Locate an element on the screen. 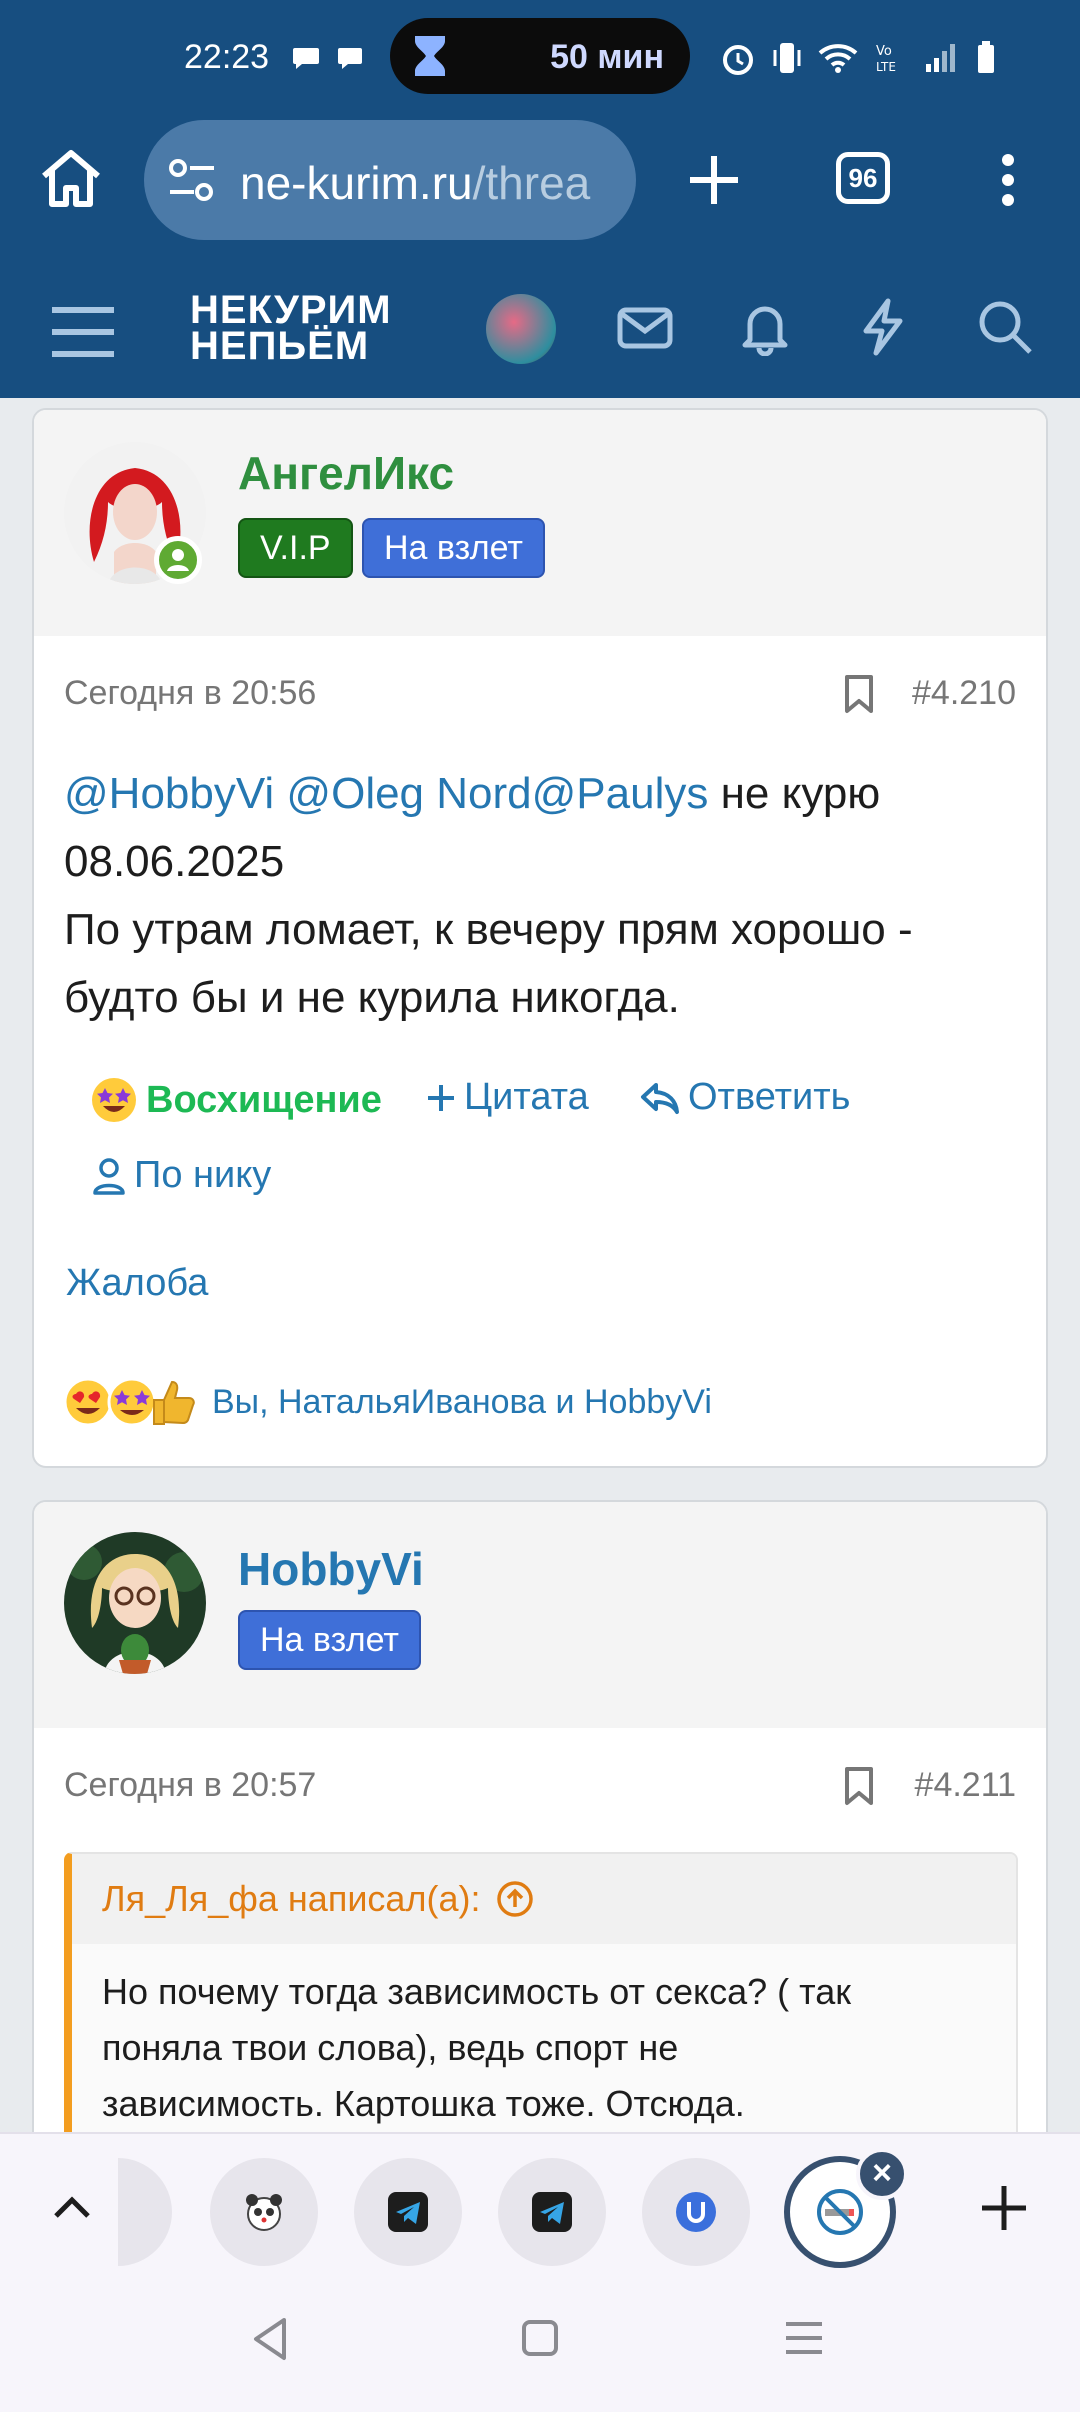 This screenshot has width=1080, height=2412. url-bar: ne-kurim.ru/threa is located at coordinates (390, 180).